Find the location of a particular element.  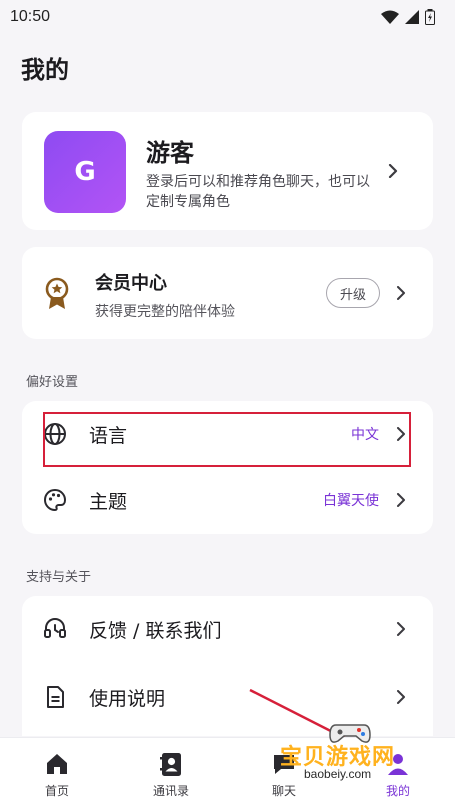

preferences-card: 语言 中文 主题 白翼天使 is located at coordinates (227, 467).